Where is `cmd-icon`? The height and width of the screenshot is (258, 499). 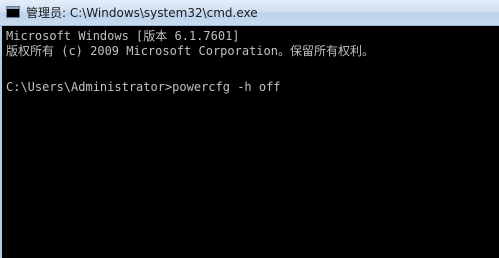 cmd-icon is located at coordinates (13, 12).